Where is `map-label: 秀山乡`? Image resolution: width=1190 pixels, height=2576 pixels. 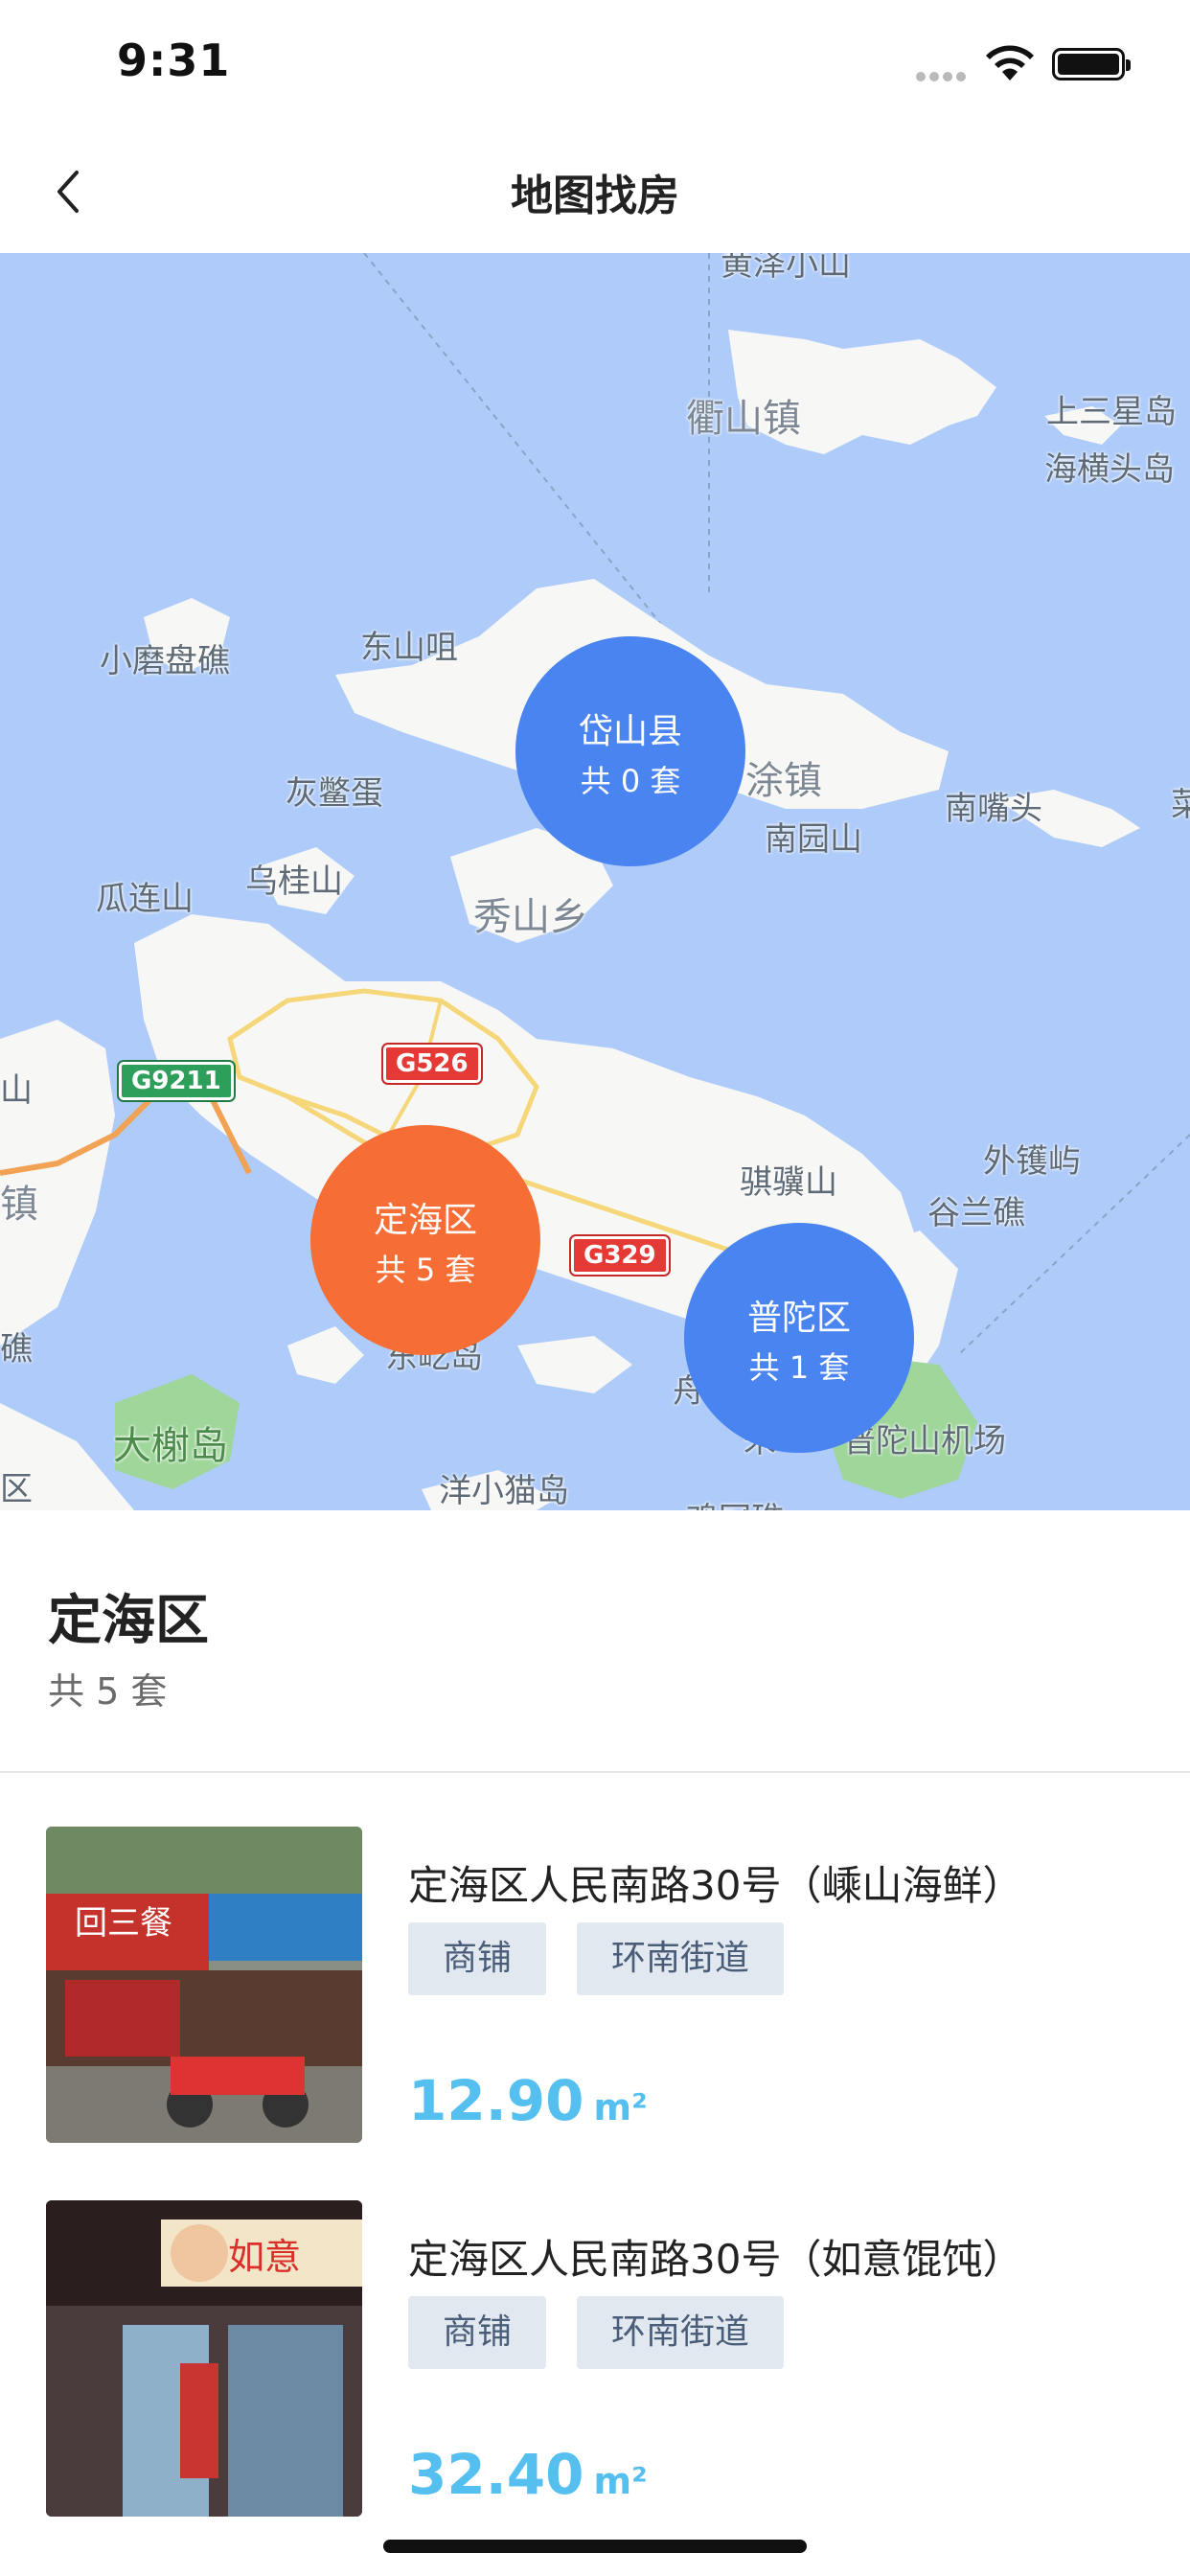 map-label: 秀山乡 is located at coordinates (530, 917).